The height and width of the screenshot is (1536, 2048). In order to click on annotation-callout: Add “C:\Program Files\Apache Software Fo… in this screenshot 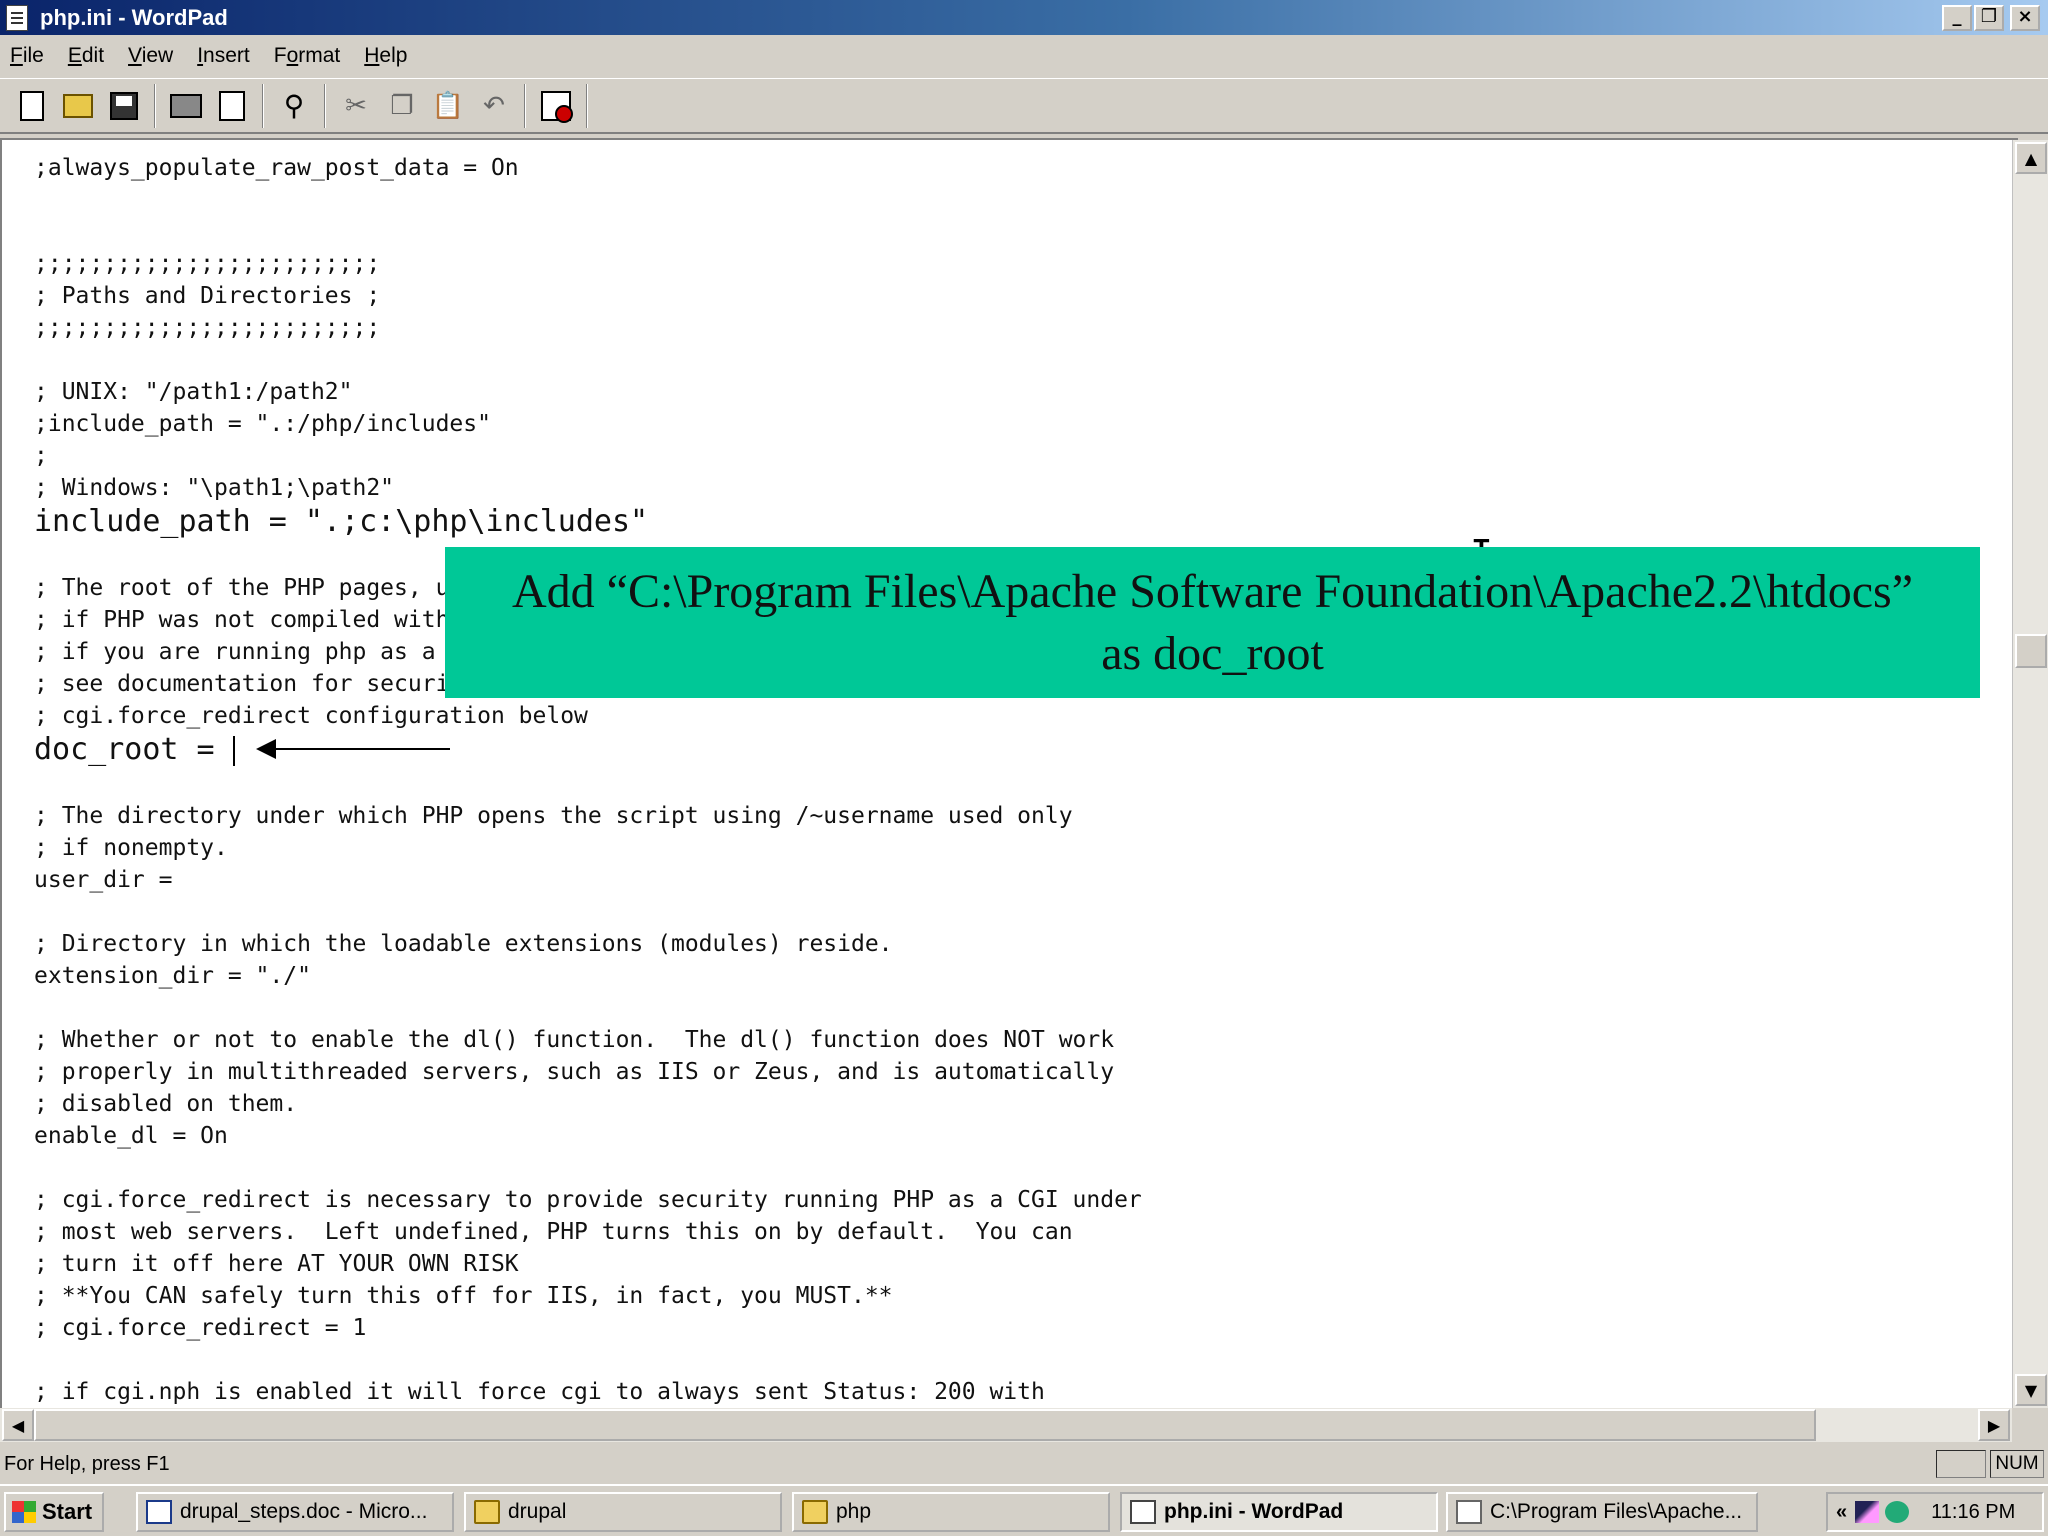, I will do `click(1212, 622)`.